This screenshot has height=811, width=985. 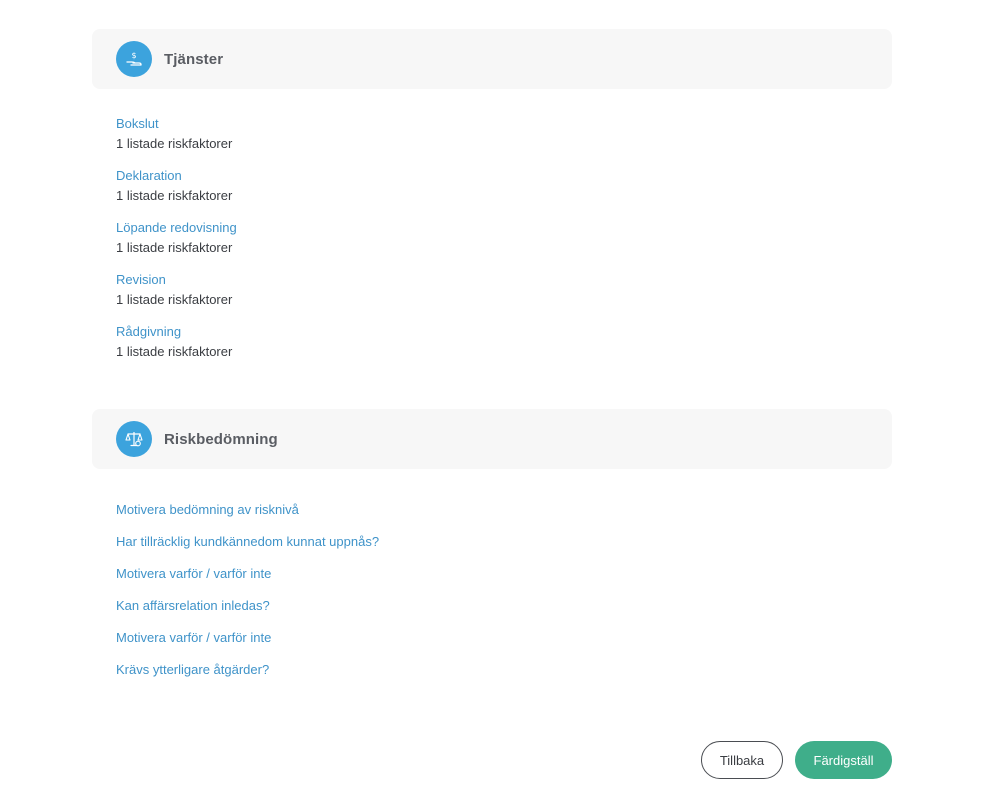 I want to click on list-item: Rådgivning 1 listade riskfaktorer, so click(x=176, y=348).